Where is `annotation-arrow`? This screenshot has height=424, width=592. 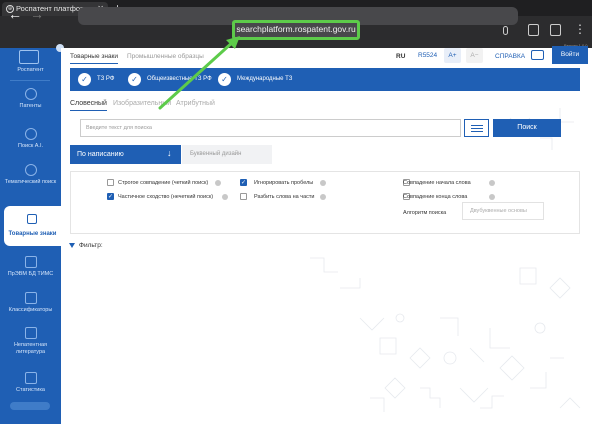 annotation-arrow is located at coordinates (199, 73).